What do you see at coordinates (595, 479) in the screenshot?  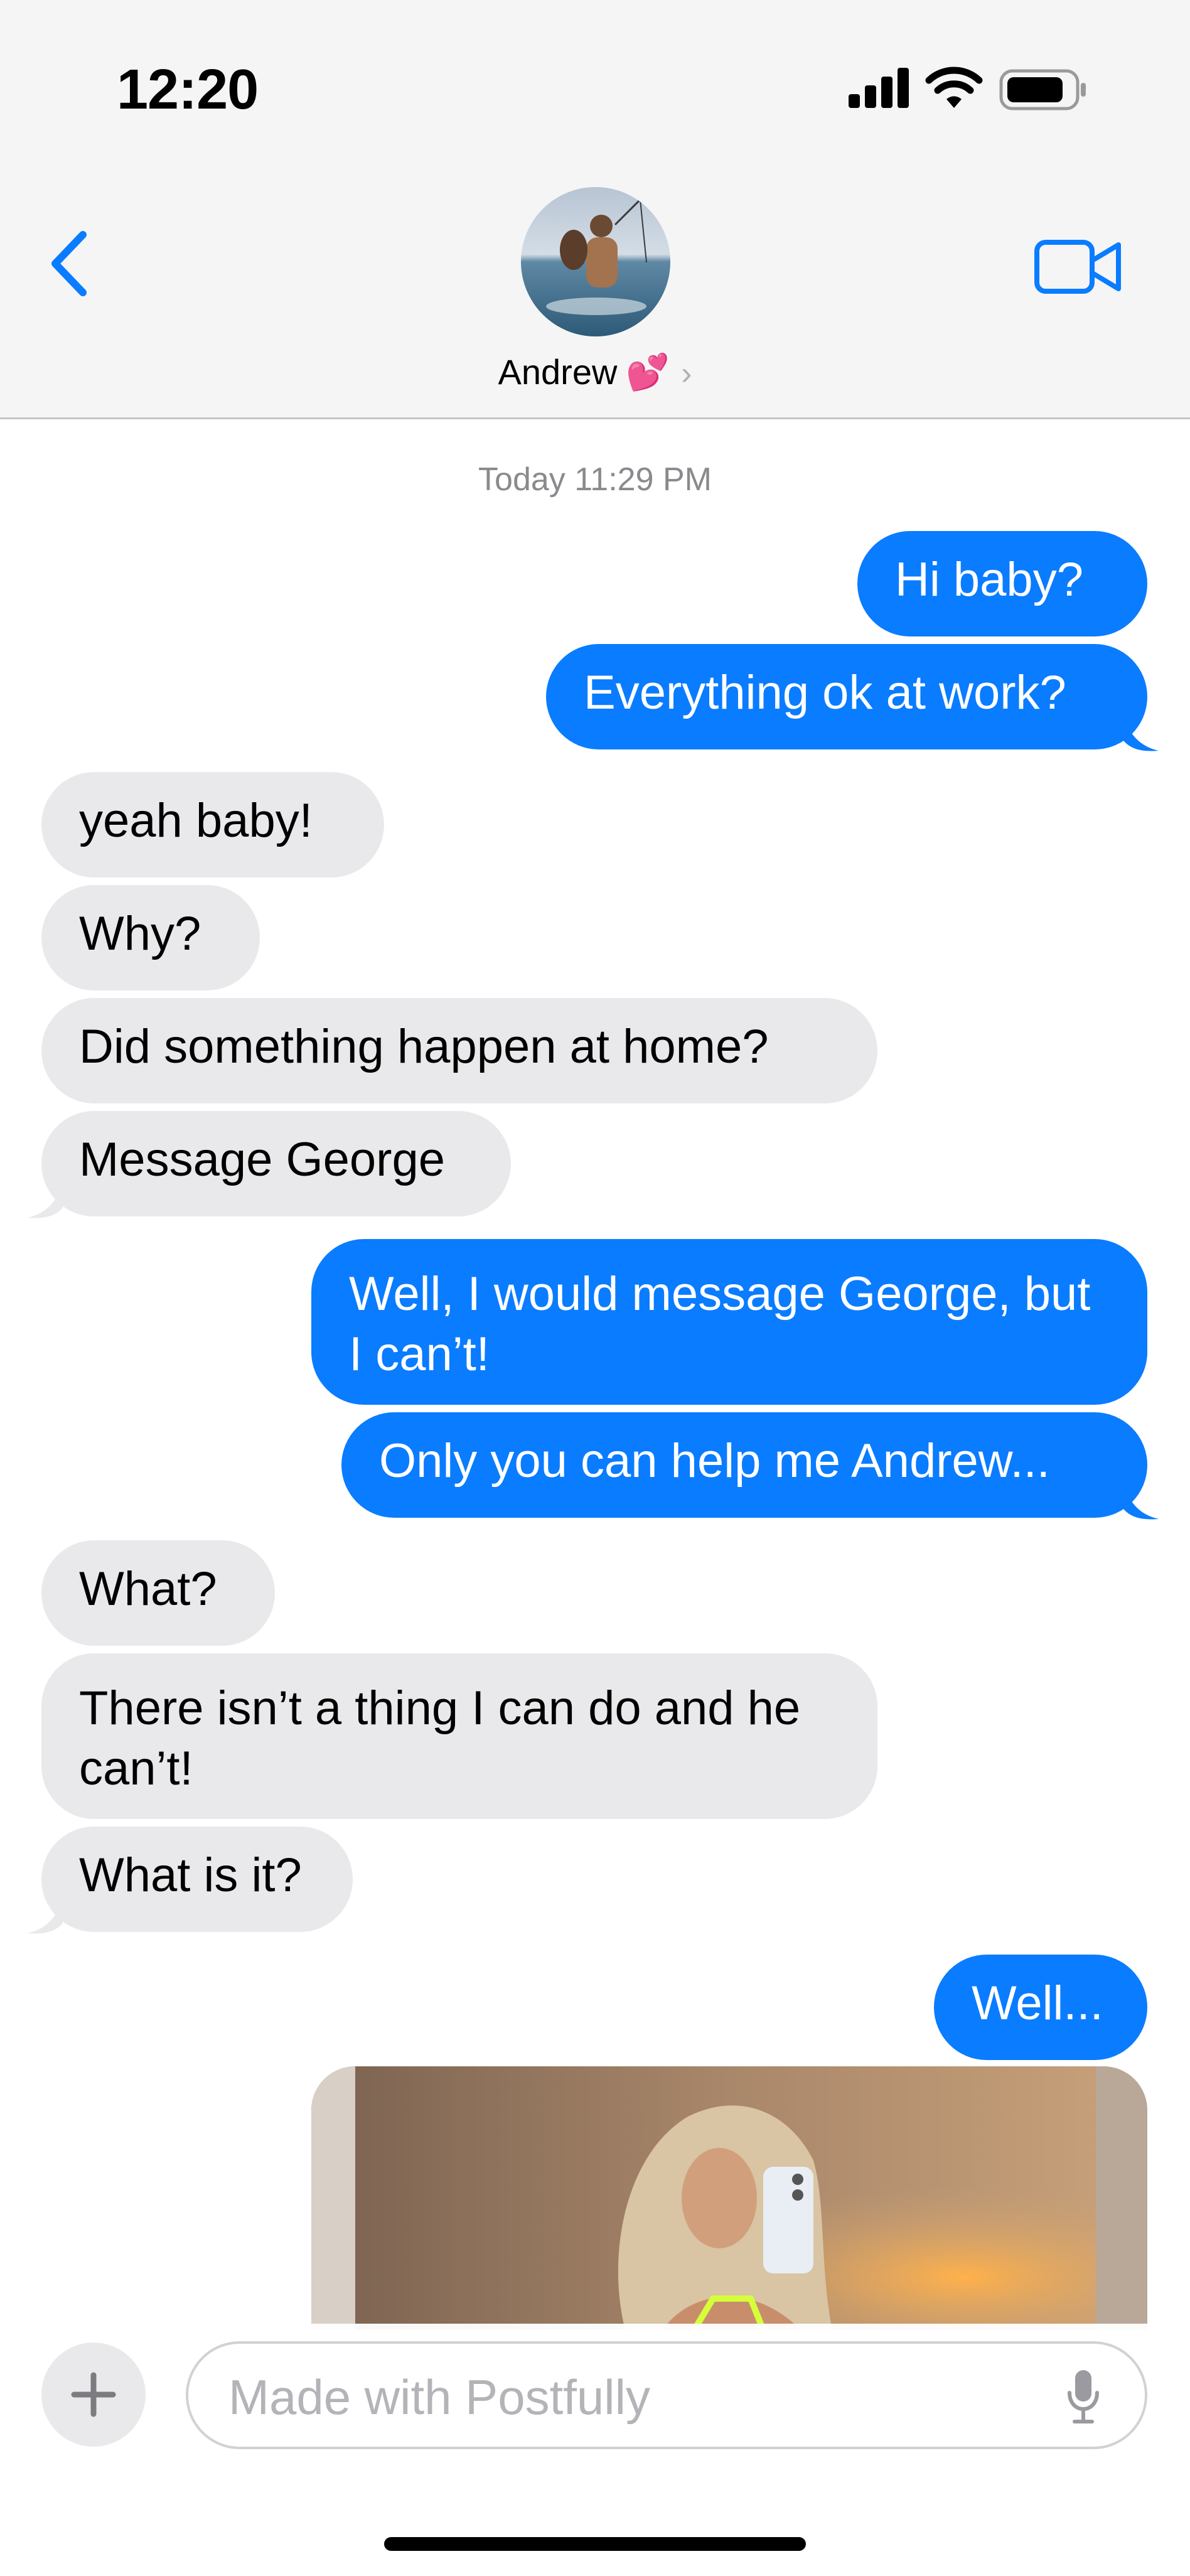 I see `conversation-timestamp: Today 11:29 PM` at bounding box center [595, 479].